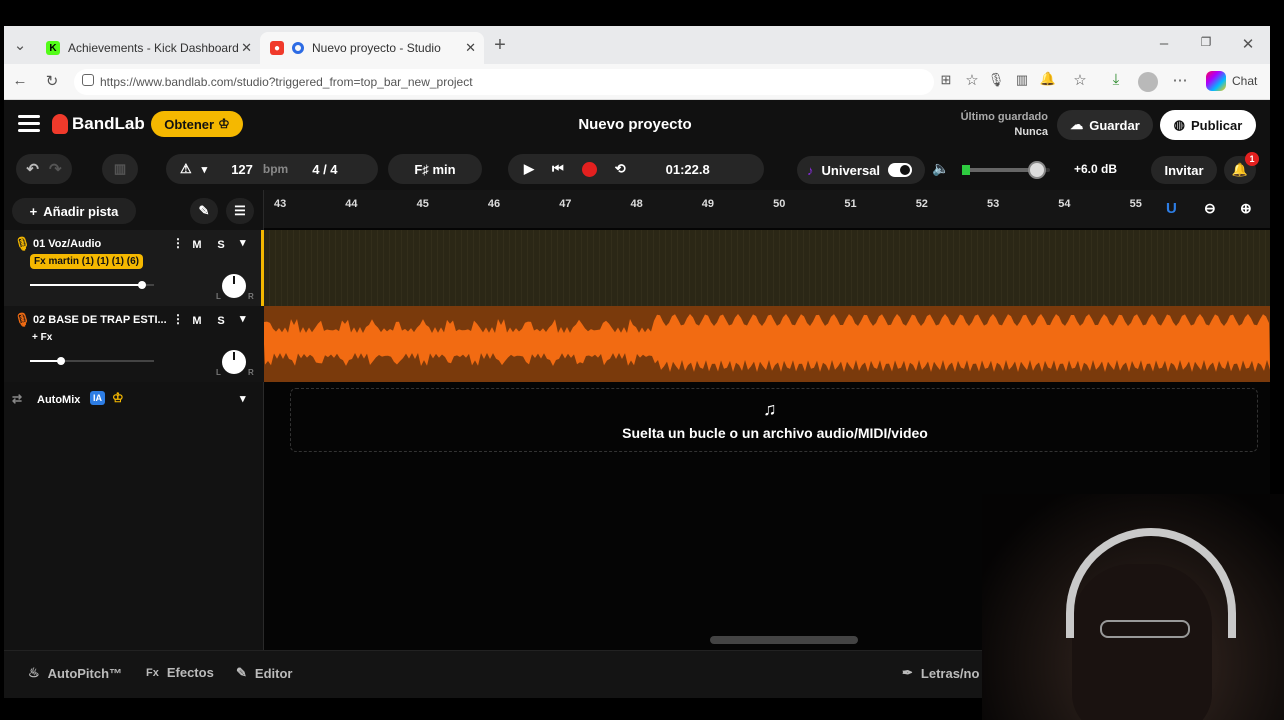 The image size is (1284, 720). I want to click on plus-icon: +, so click(33, 211).